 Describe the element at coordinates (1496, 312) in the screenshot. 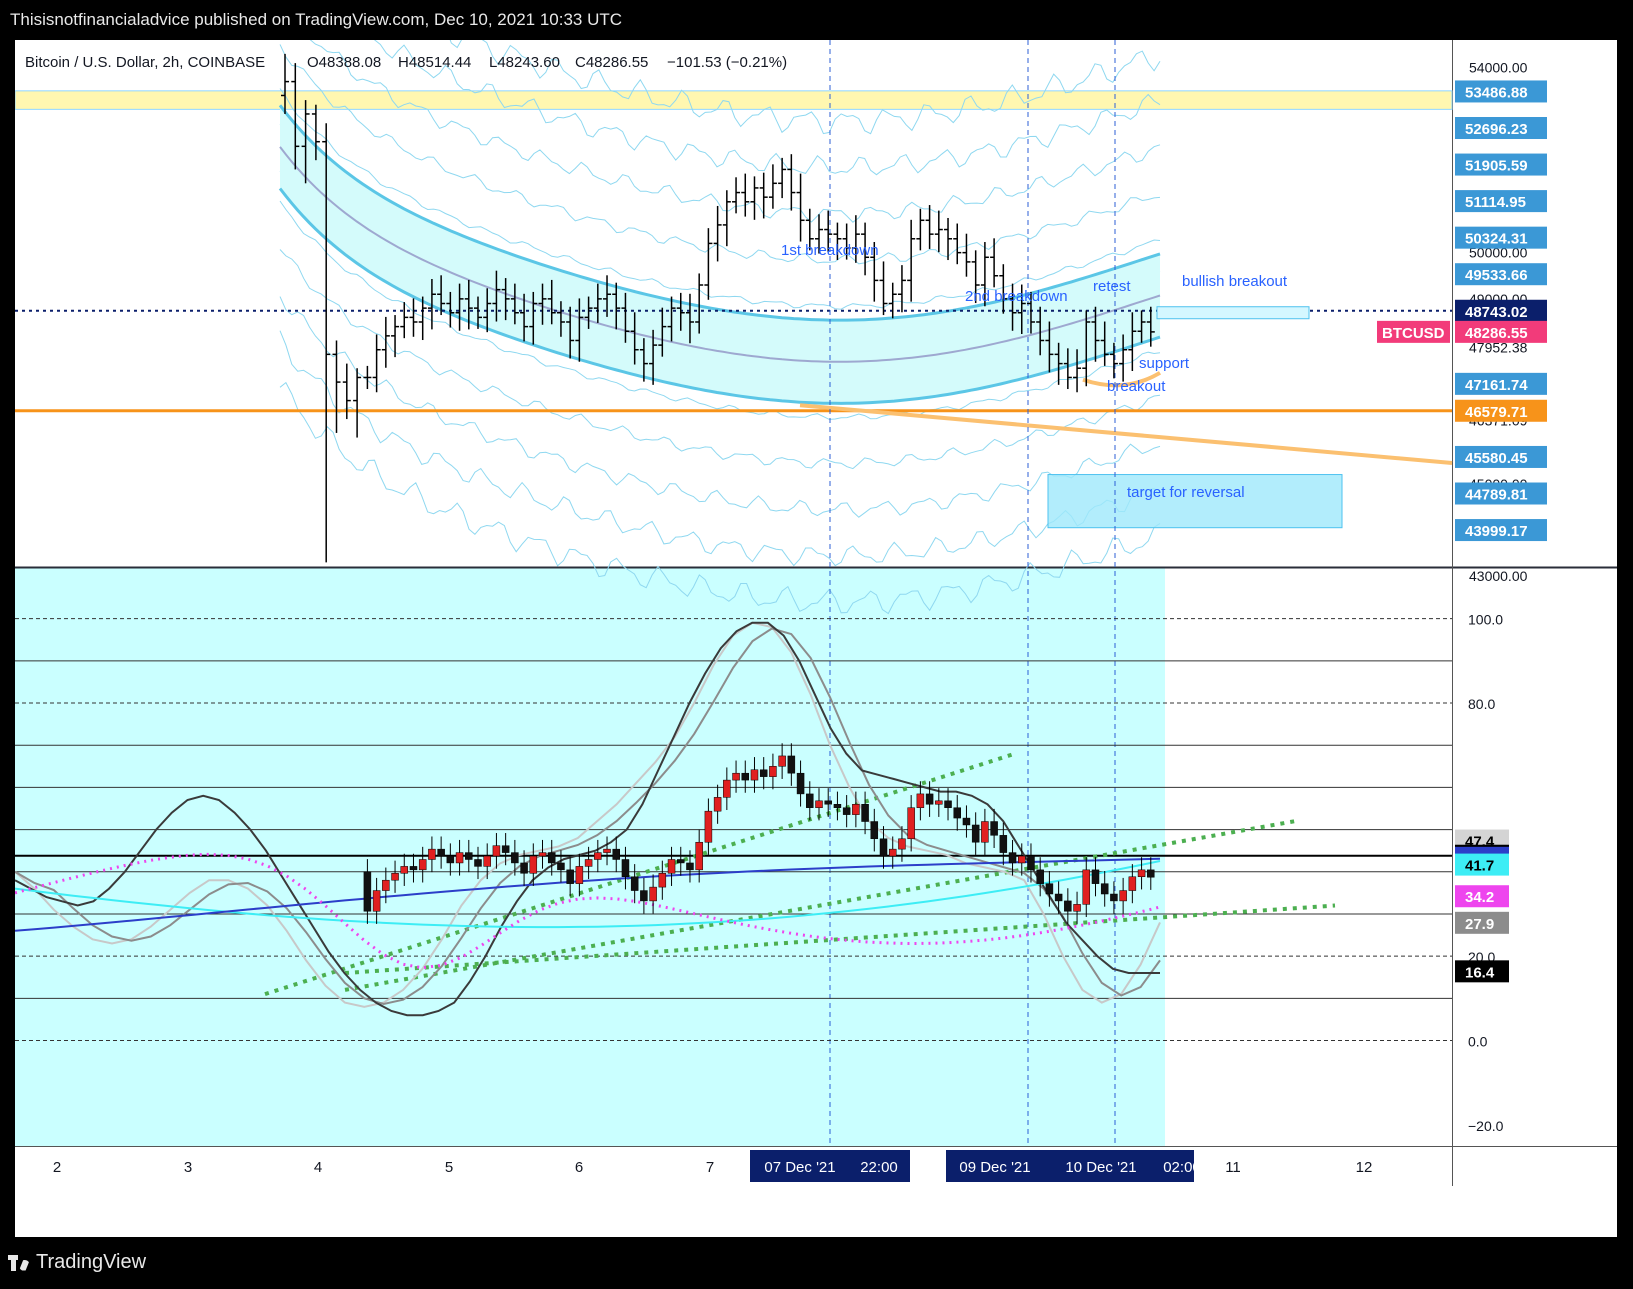

I see `price-label-text: 48743.02` at that location.